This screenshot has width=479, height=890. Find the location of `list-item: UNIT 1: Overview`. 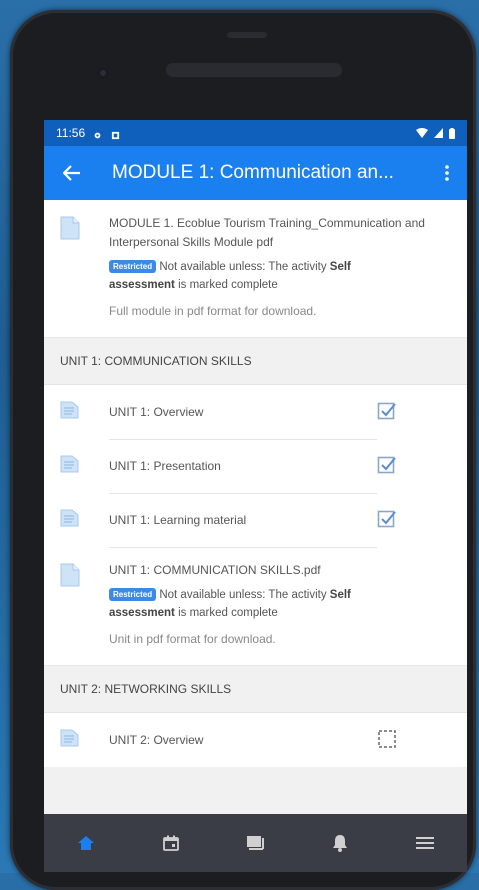

list-item: UNIT 1: Overview is located at coordinates (255, 412).